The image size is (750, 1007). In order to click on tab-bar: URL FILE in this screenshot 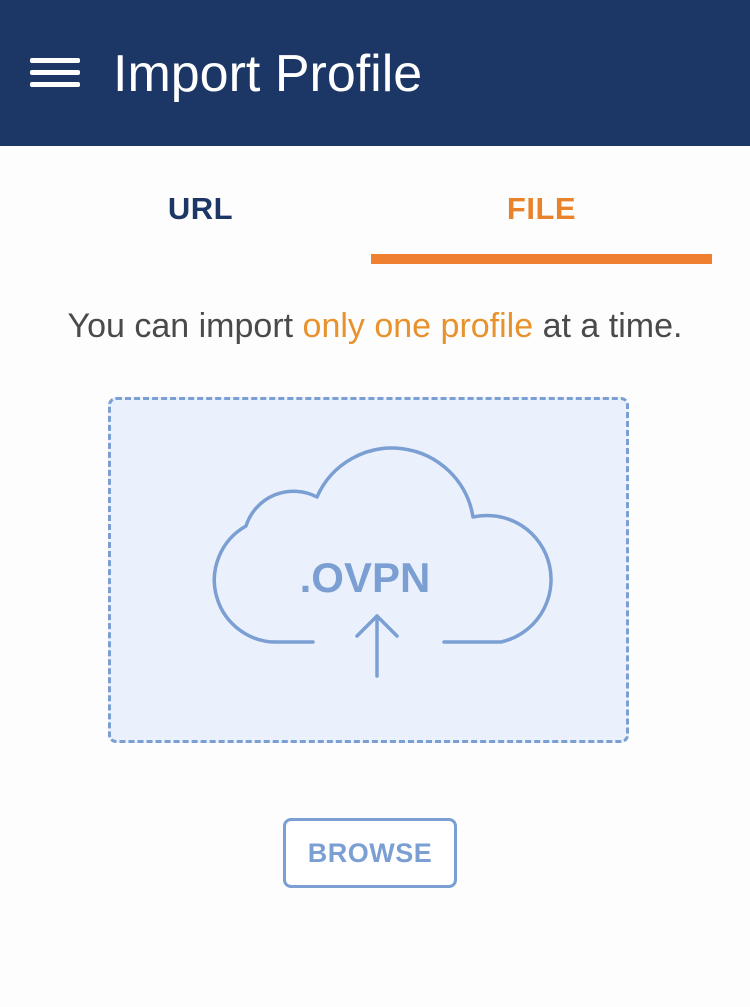, I will do `click(371, 206)`.